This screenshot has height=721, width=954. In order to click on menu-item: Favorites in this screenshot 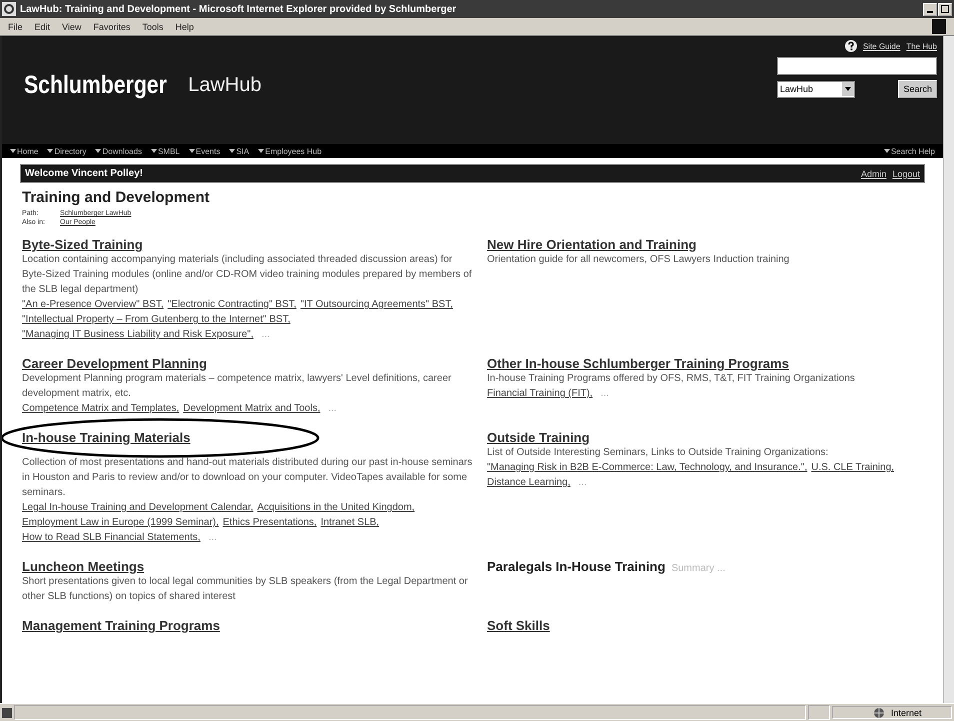, I will do `click(111, 27)`.